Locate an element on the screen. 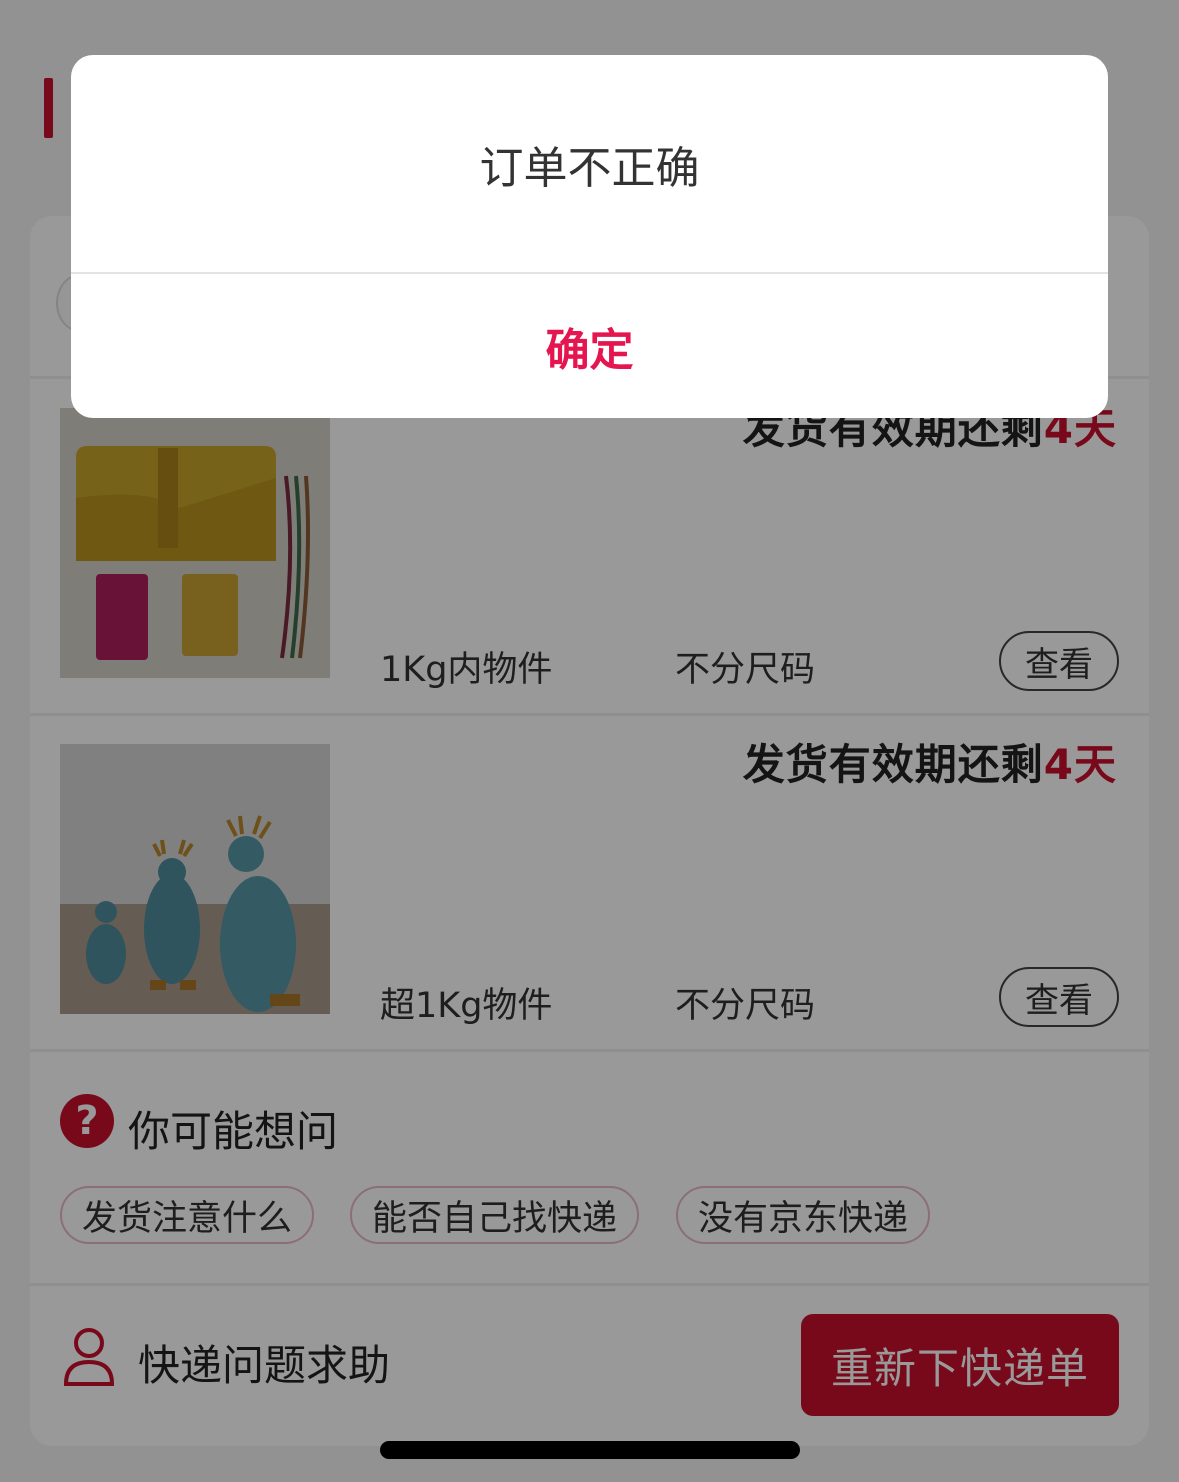  confirm-button: 确定 is located at coordinates (589, 346).